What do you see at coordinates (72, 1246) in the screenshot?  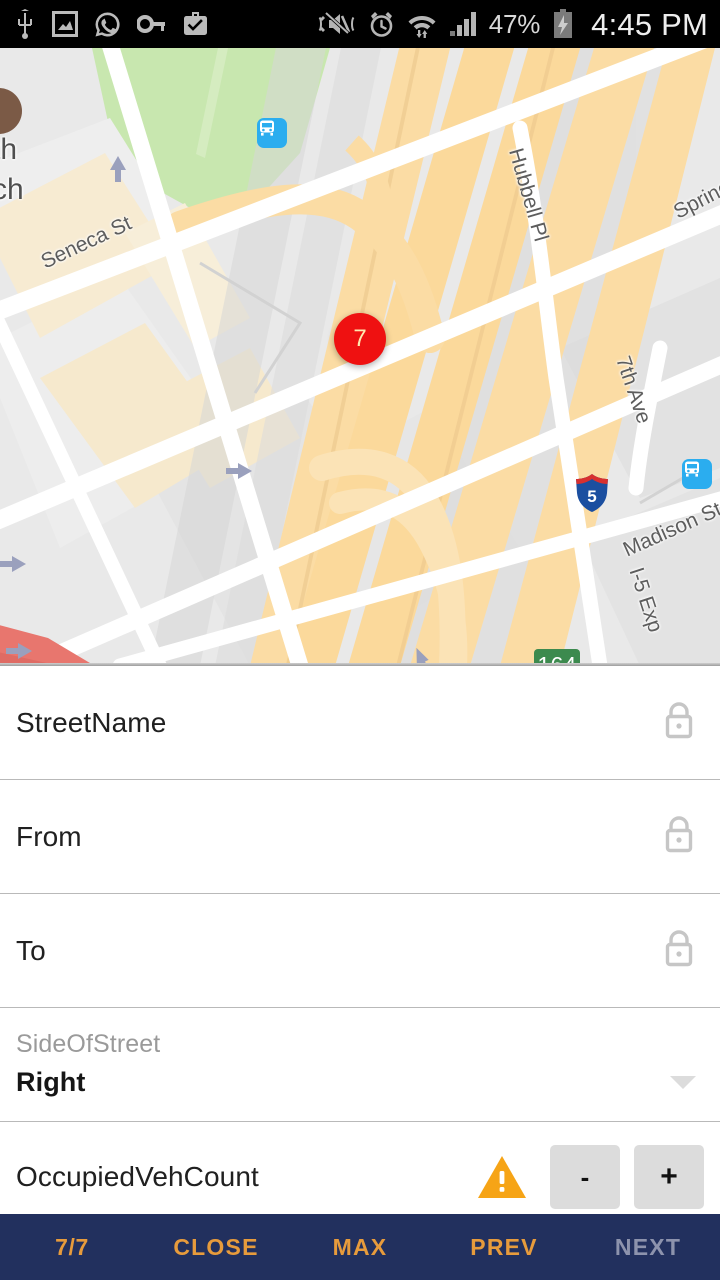 I see `page-counter: 7/7` at bounding box center [72, 1246].